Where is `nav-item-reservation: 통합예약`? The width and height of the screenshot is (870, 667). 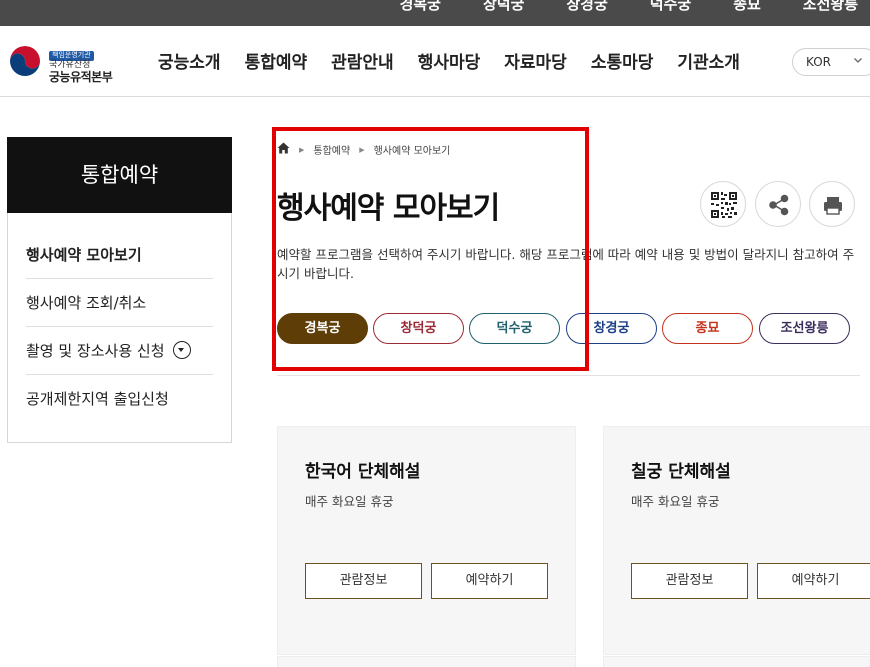 nav-item-reservation: 통합예약 is located at coordinates (276, 60).